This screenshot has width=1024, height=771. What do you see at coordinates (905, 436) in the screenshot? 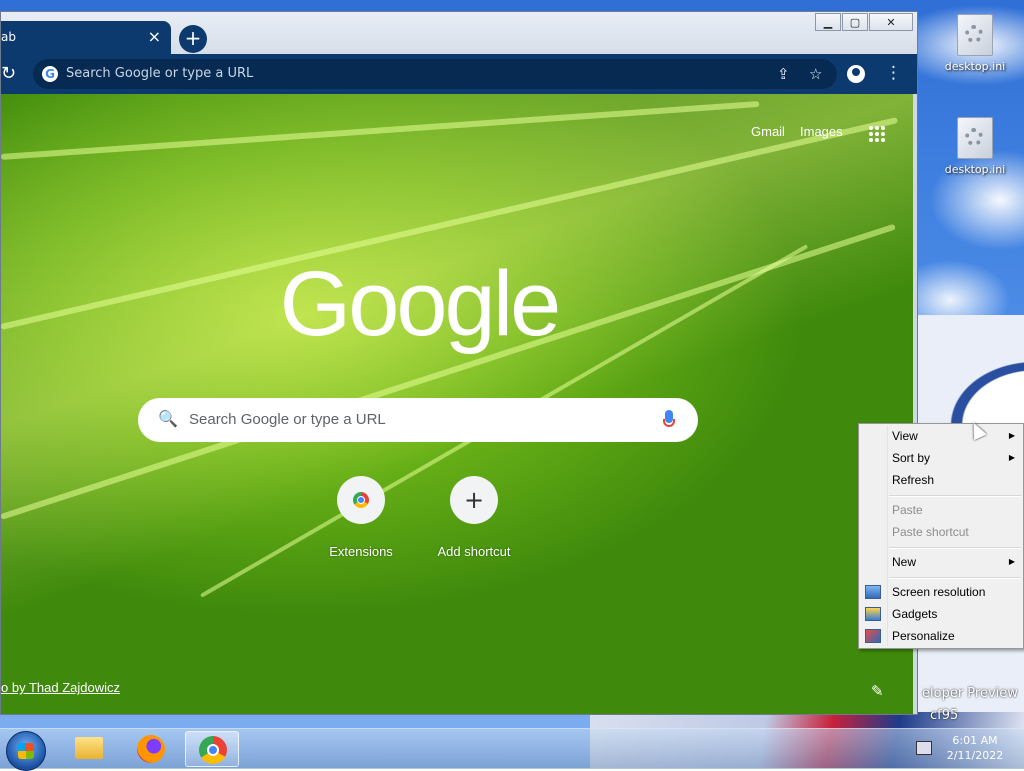
I see `menu-item-label: View` at bounding box center [905, 436].